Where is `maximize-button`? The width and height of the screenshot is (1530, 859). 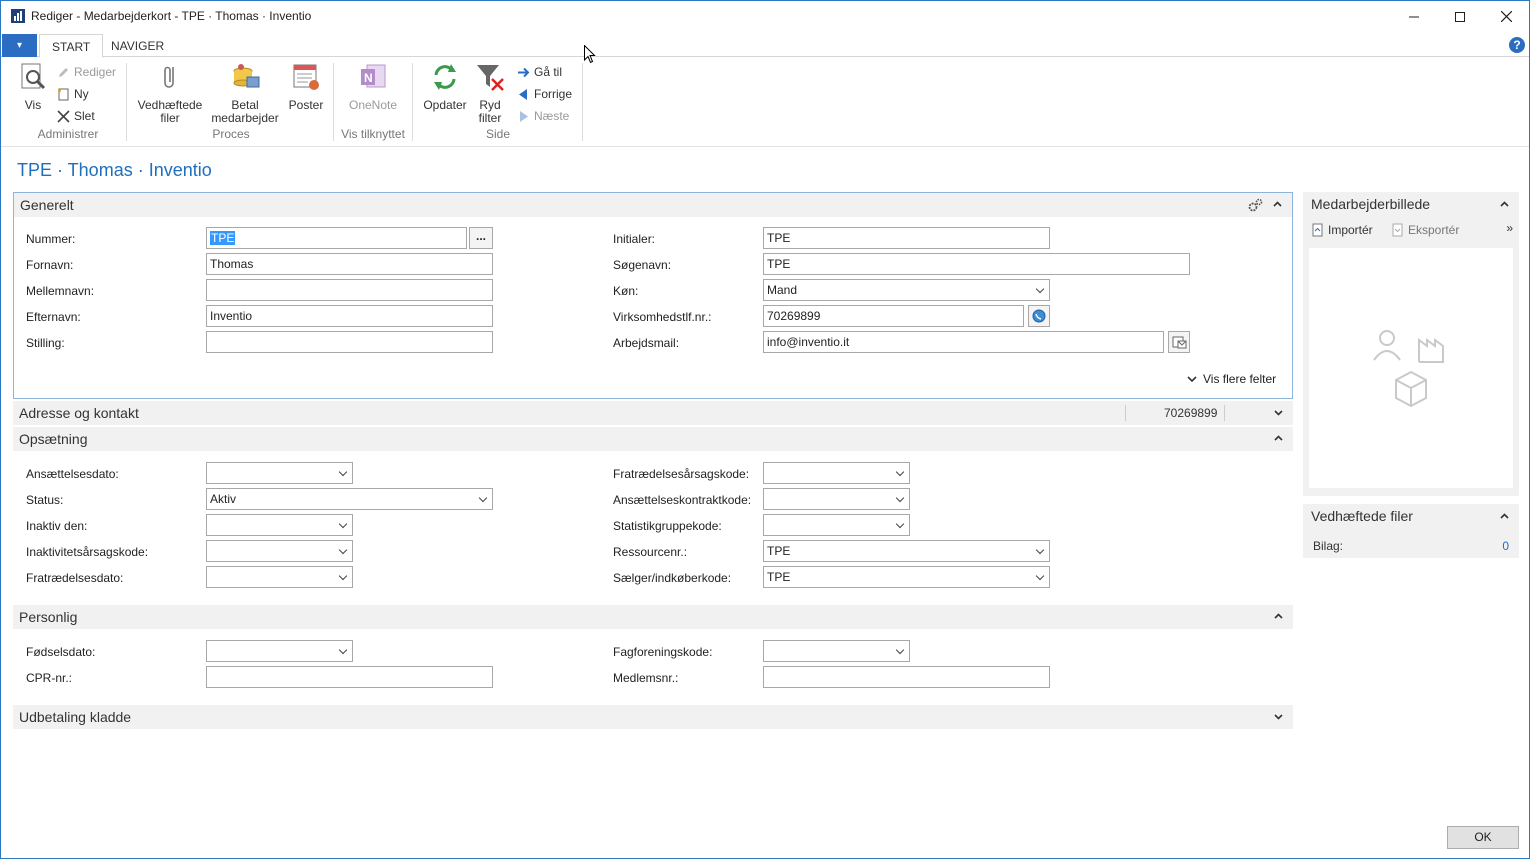
maximize-button is located at coordinates (1460, 16).